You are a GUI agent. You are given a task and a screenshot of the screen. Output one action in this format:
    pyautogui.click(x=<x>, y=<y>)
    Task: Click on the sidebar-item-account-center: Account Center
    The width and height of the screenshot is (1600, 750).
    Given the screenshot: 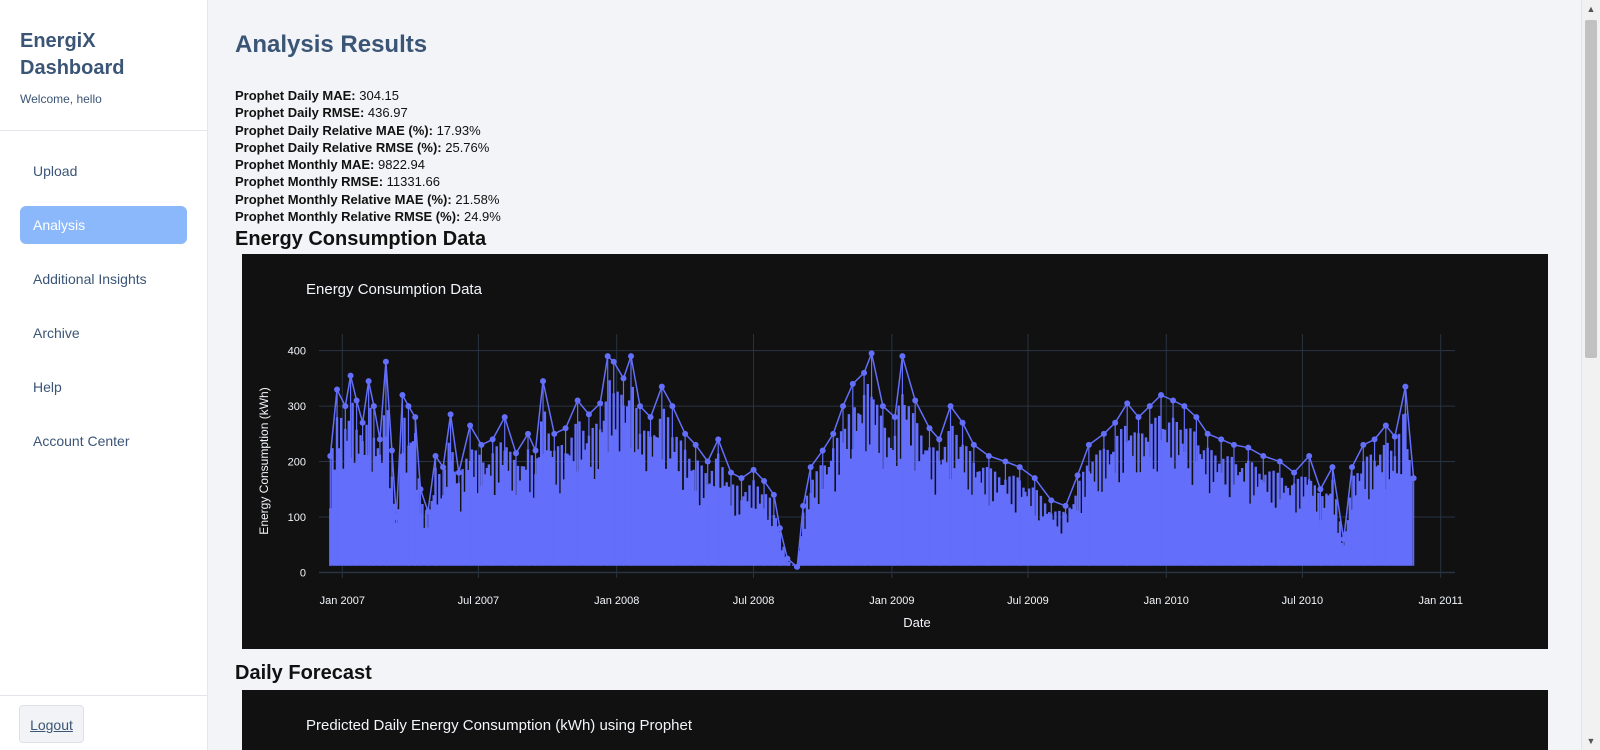 What is the action you would take?
    pyautogui.click(x=103, y=441)
    